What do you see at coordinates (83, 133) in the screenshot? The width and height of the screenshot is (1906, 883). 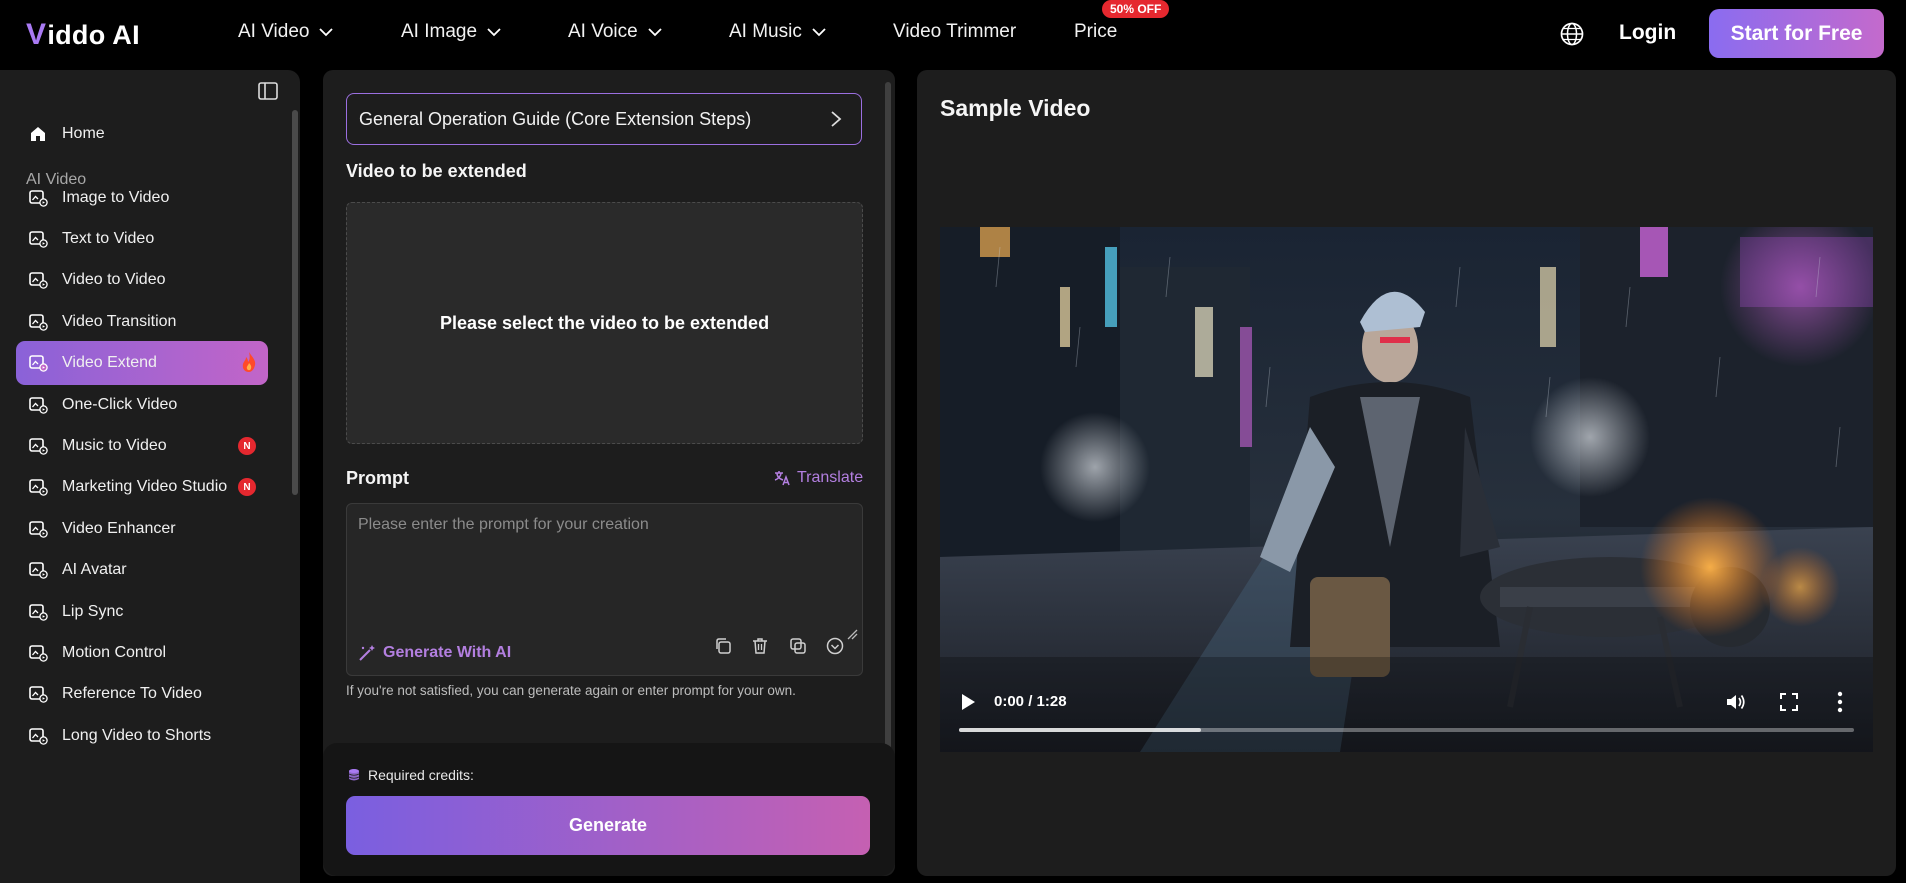 I see `sidebar-item-label: Home` at bounding box center [83, 133].